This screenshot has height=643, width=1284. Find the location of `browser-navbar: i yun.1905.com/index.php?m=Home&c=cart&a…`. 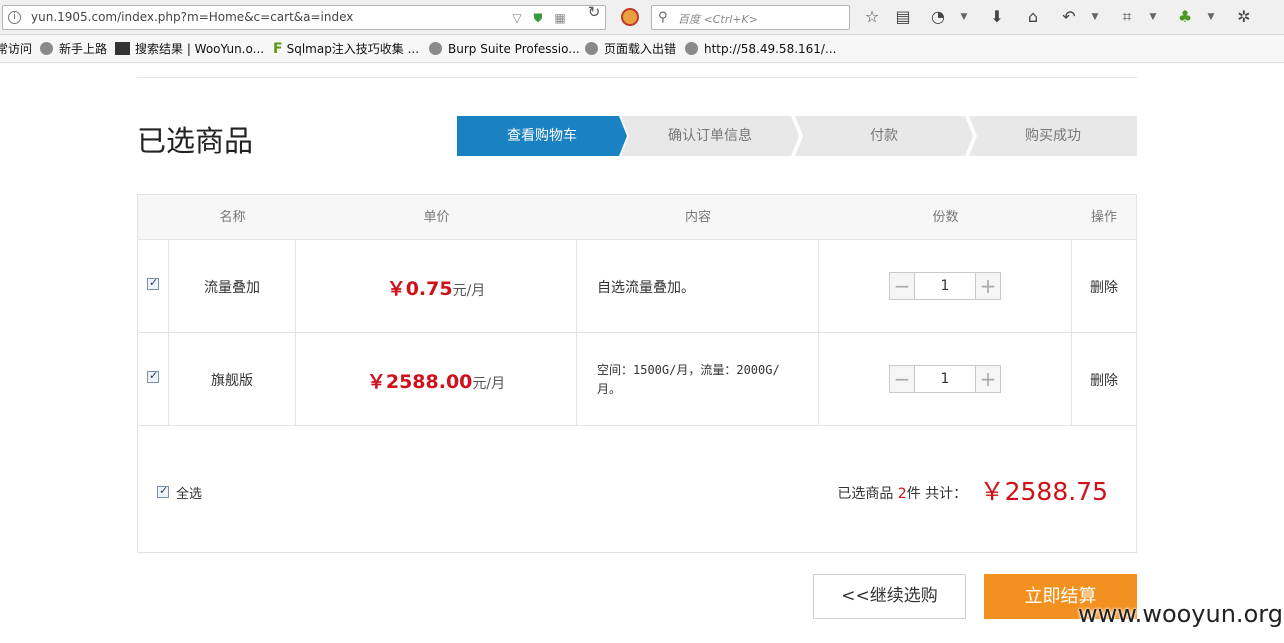

browser-navbar: i yun.1905.com/index.php?m=Home&c=cart&a… is located at coordinates (642, 17).